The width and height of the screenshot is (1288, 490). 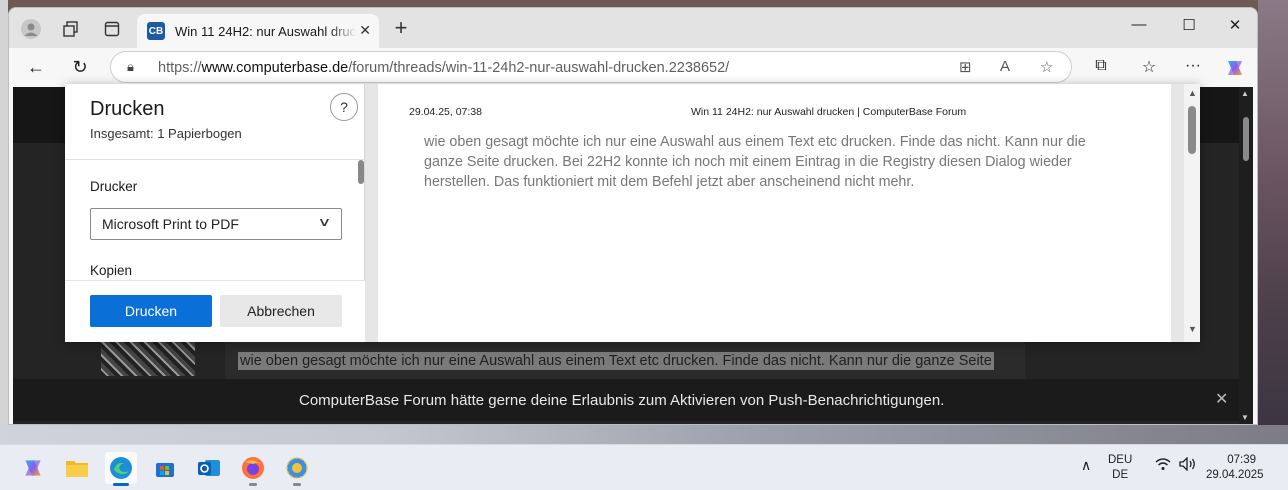 What do you see at coordinates (361, 172) in the screenshot?
I see `settings-scroll-thumb` at bounding box center [361, 172].